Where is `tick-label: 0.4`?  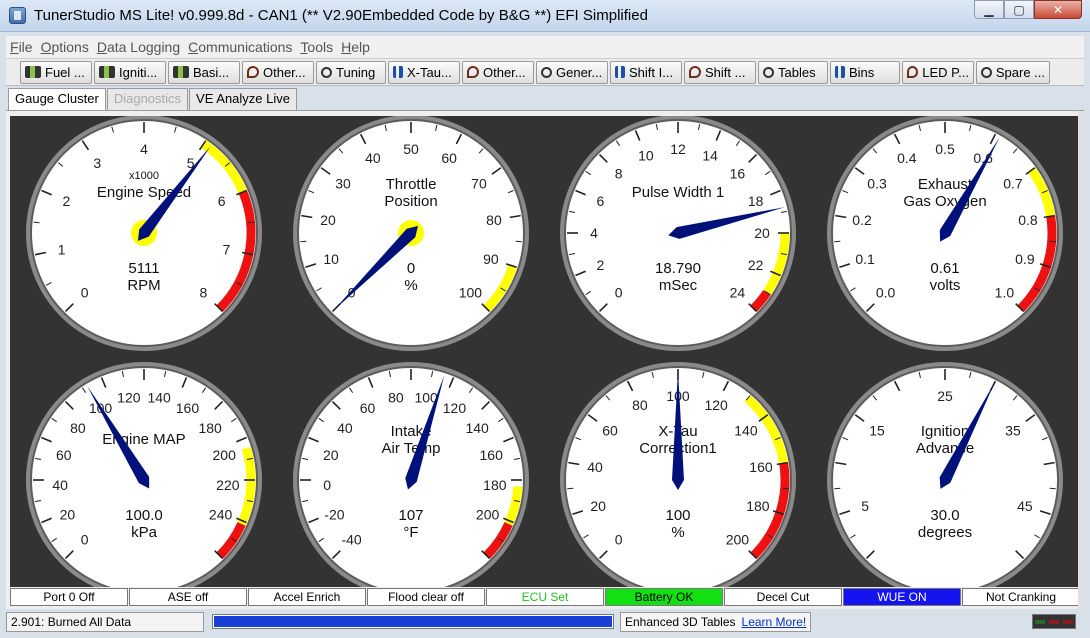 tick-label: 0.4 is located at coordinates (907, 158).